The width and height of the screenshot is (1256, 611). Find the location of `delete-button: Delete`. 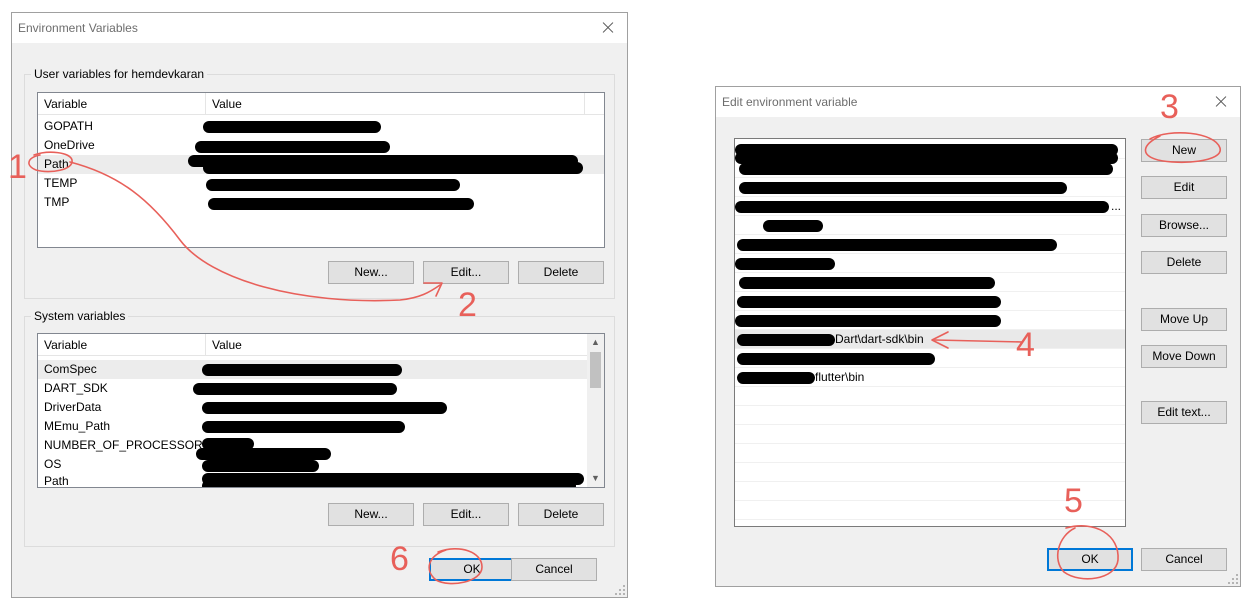

delete-button: Delete is located at coordinates (1184, 262).